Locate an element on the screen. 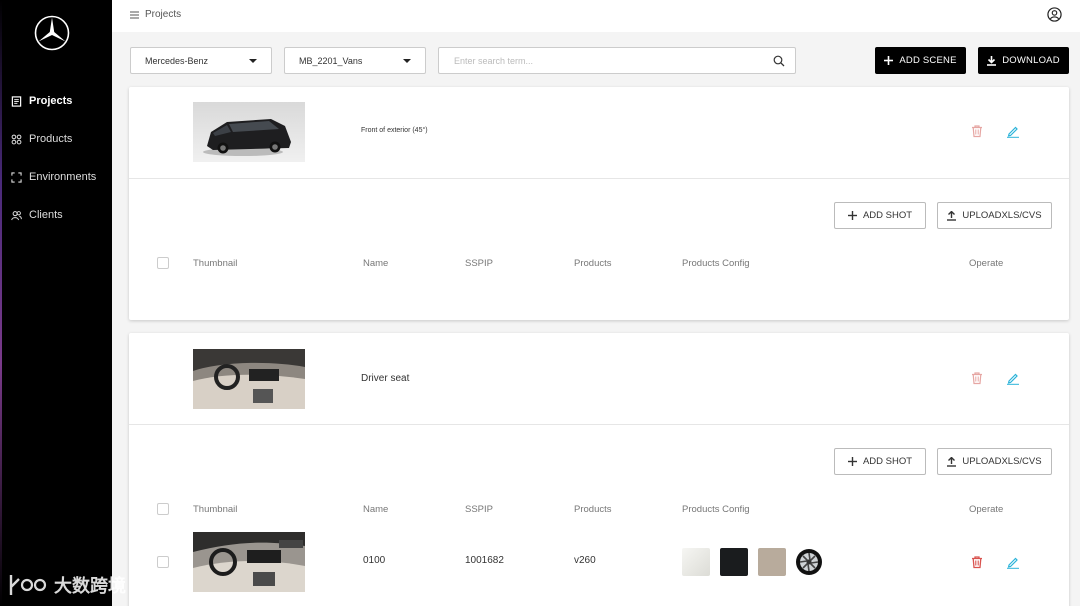 This screenshot has height=606, width=1080. brand-select-value: Mercedes-Benz is located at coordinates (177, 60).